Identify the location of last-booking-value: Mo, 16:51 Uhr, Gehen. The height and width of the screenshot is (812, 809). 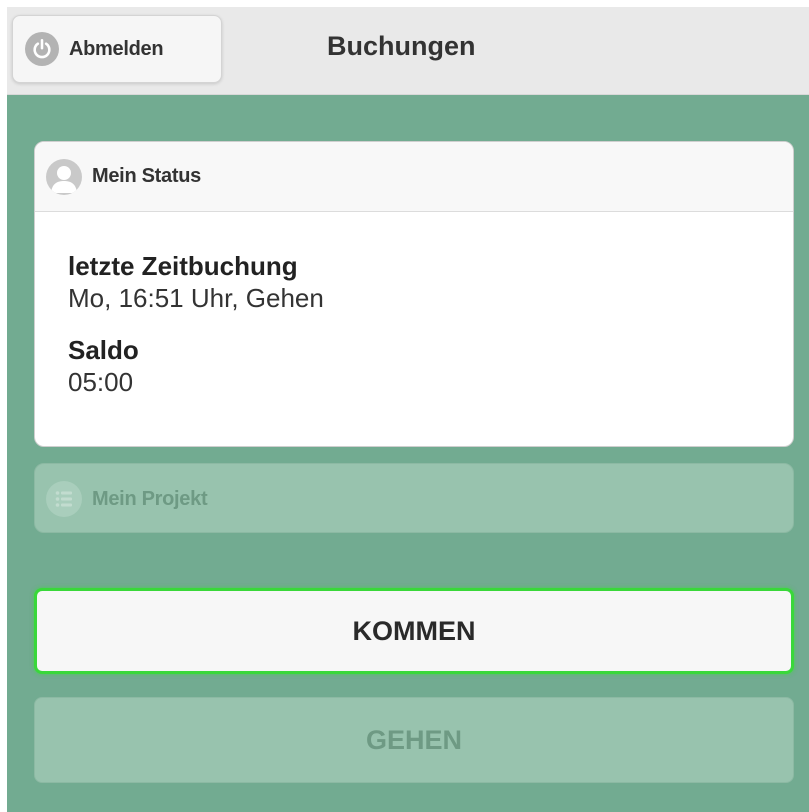
(196, 298).